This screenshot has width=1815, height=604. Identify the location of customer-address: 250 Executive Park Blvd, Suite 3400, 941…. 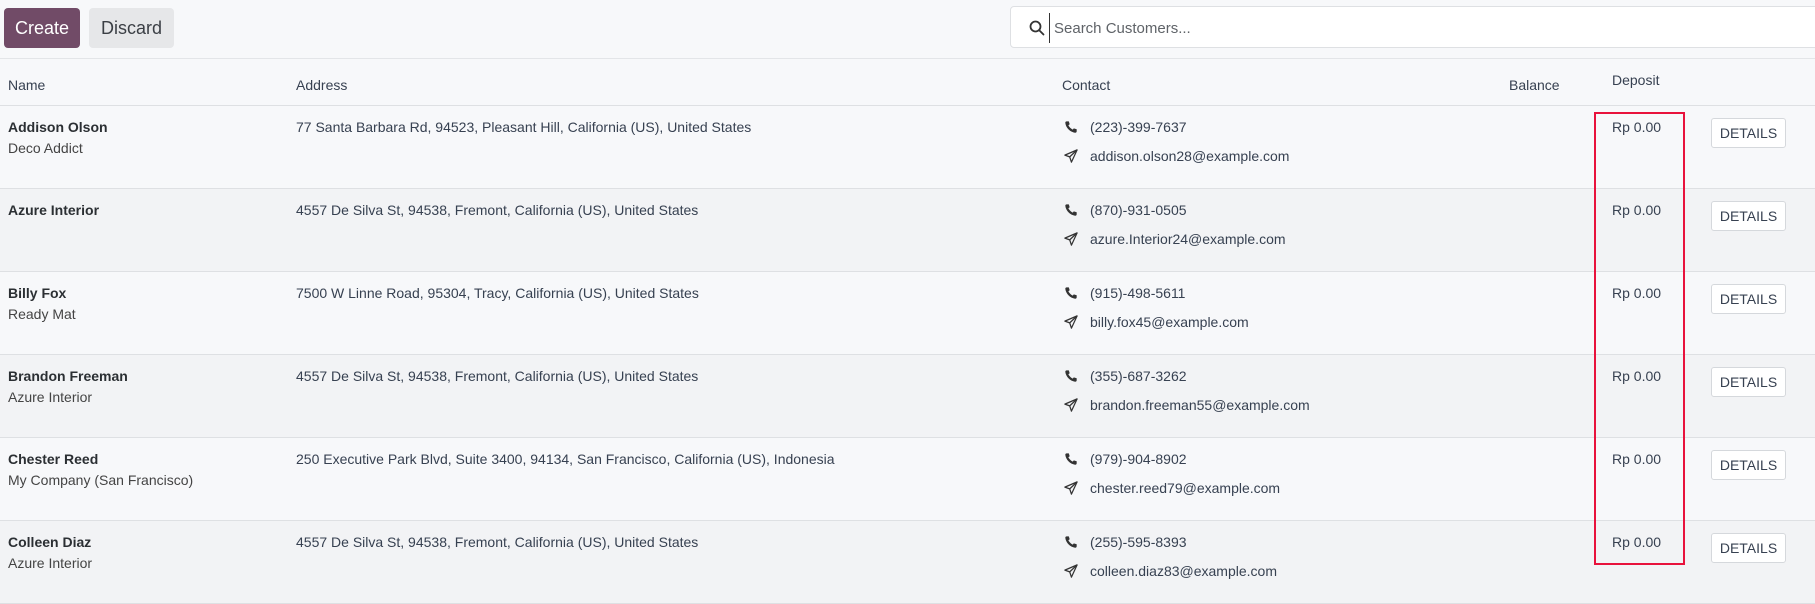
(565, 459).